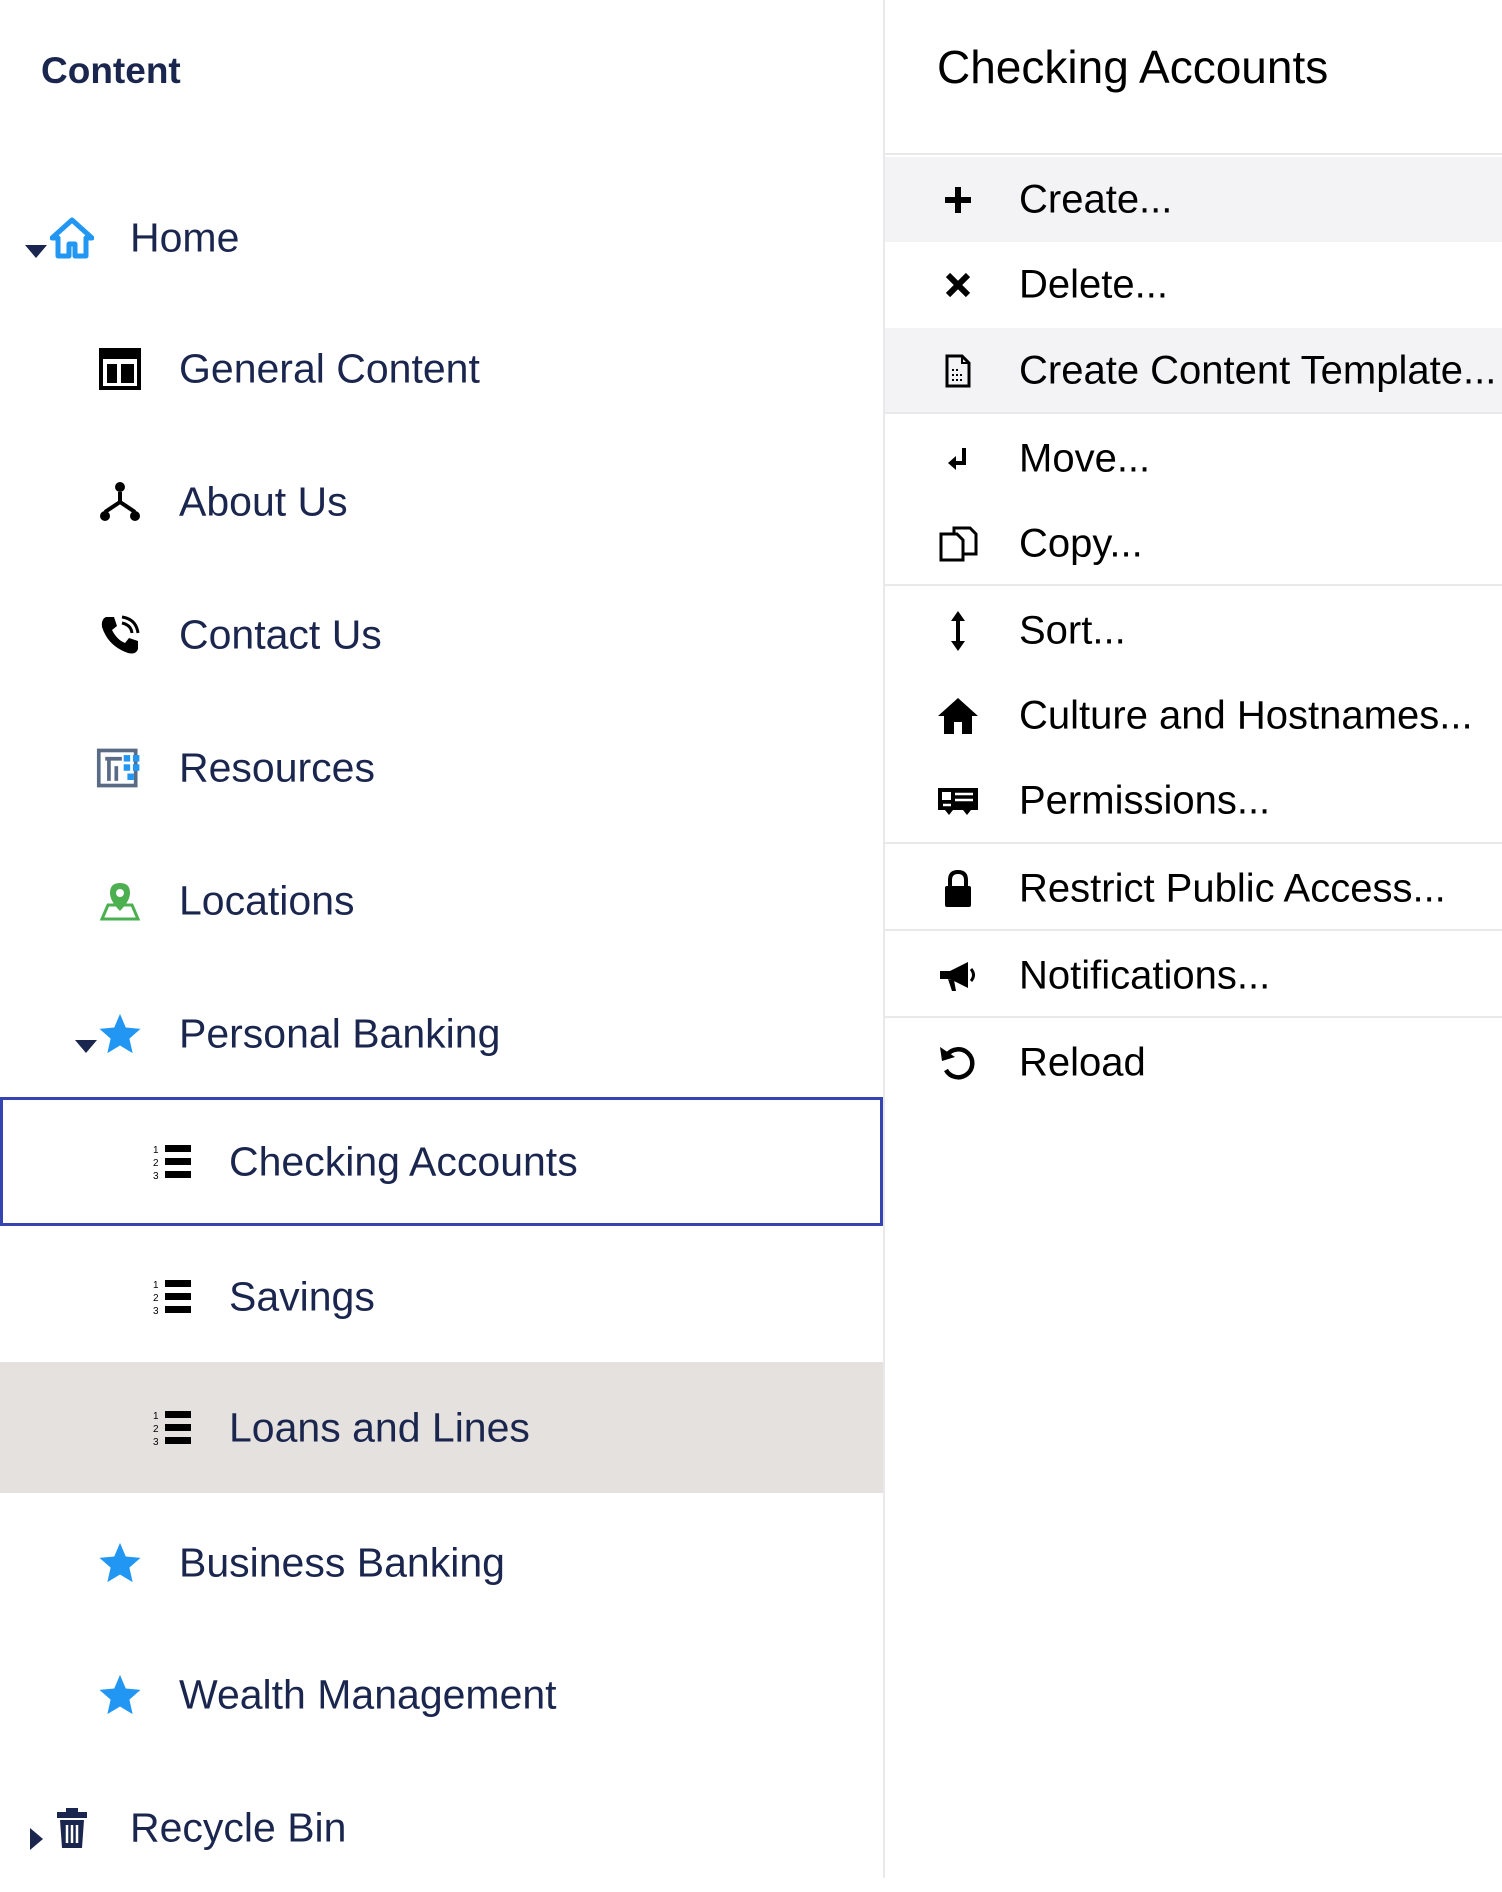  What do you see at coordinates (958, 459) in the screenshot?
I see `move-icon` at bounding box center [958, 459].